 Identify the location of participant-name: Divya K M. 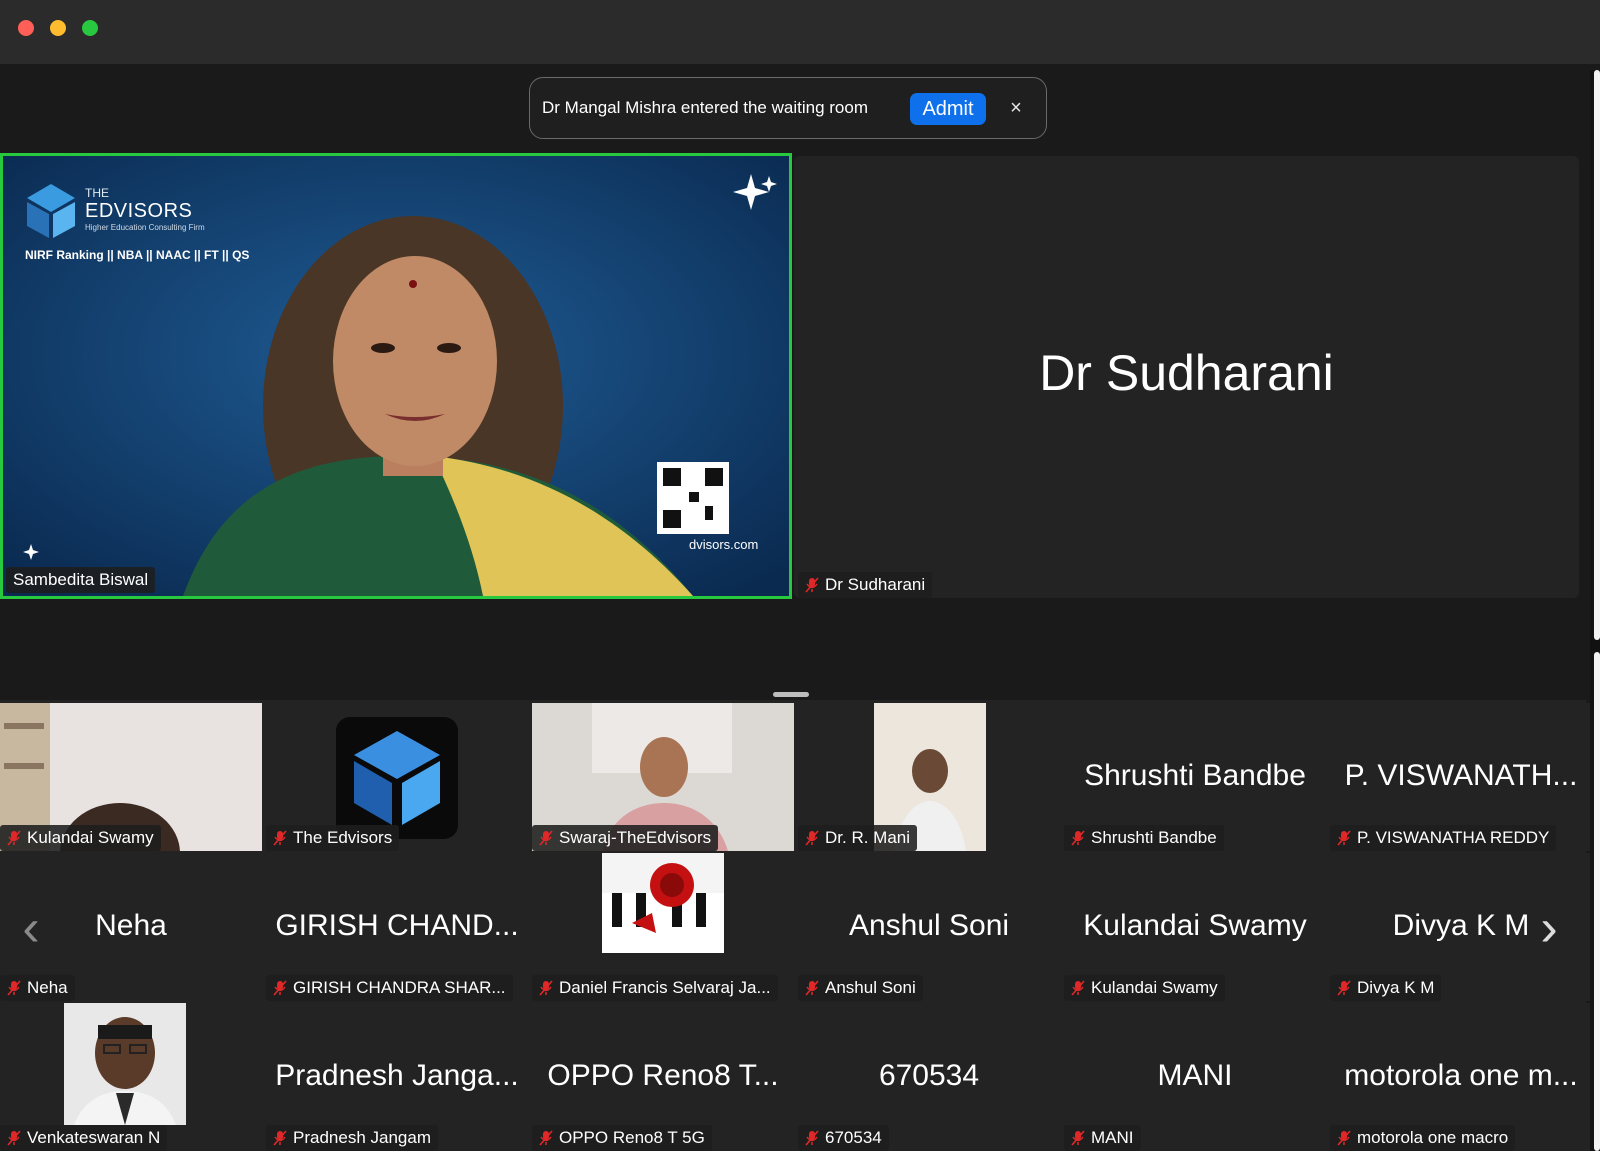
(1396, 987).